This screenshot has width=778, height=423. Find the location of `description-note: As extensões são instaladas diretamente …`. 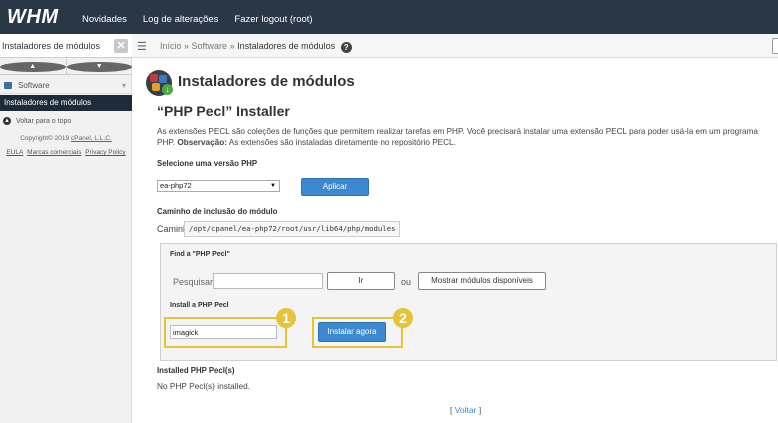

description-note: As extensões são instaladas diretamente … is located at coordinates (341, 142).